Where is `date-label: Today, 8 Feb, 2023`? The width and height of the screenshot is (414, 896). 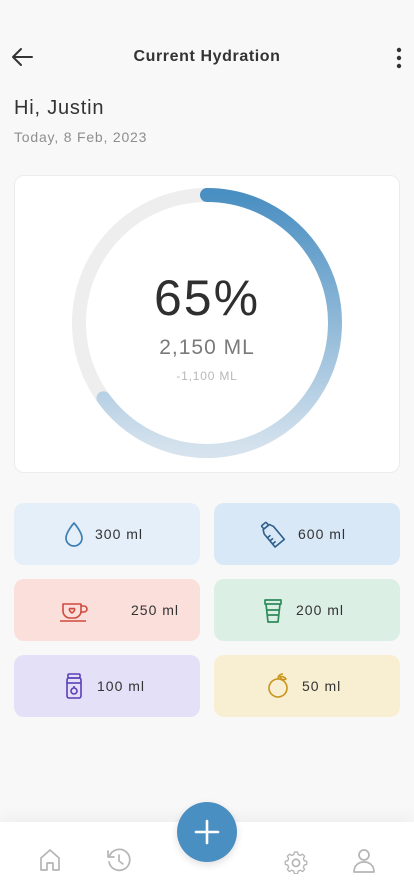
date-label: Today, 8 Feb, 2023 is located at coordinates (81, 137).